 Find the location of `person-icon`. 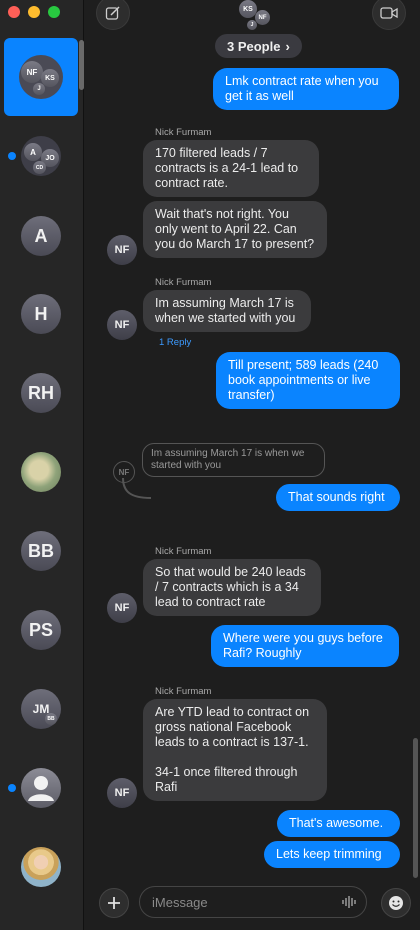

person-icon is located at coordinates (41, 788).